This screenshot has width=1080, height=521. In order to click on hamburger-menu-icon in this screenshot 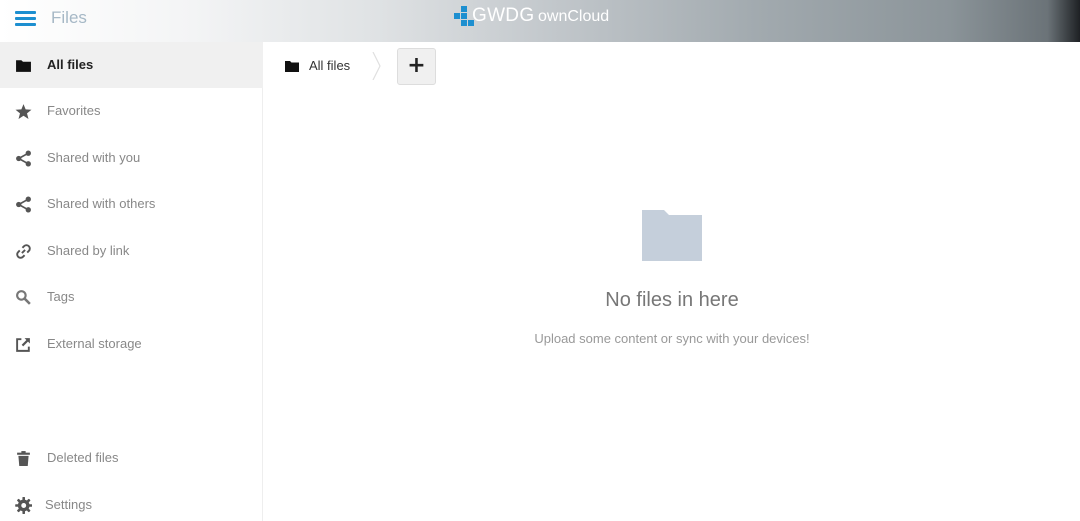, I will do `click(25, 19)`.